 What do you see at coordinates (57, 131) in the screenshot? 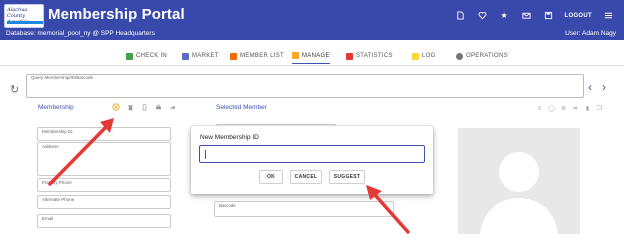
I see `field-label: Membership ID` at bounding box center [57, 131].